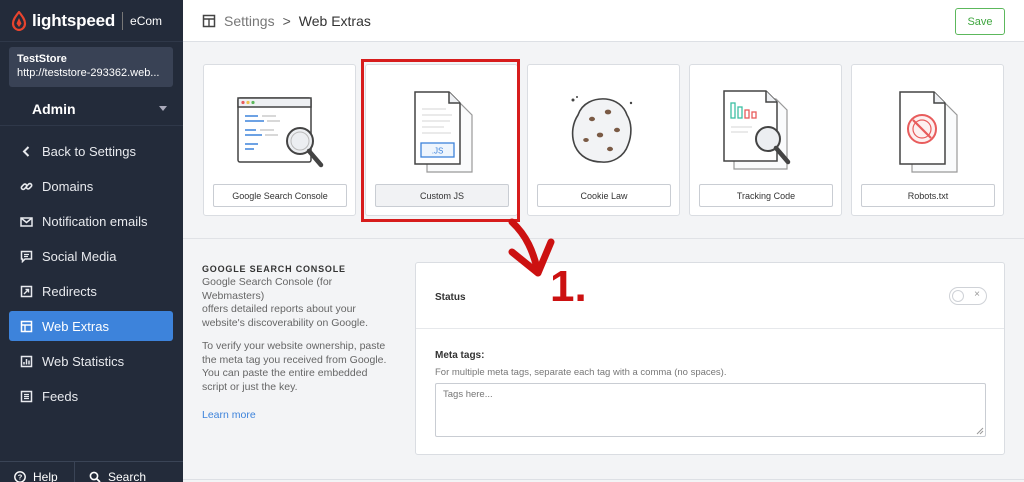 The width and height of the screenshot is (1024, 482). Describe the element at coordinates (91, 109) in the screenshot. I see `user-menu: Admin` at that location.